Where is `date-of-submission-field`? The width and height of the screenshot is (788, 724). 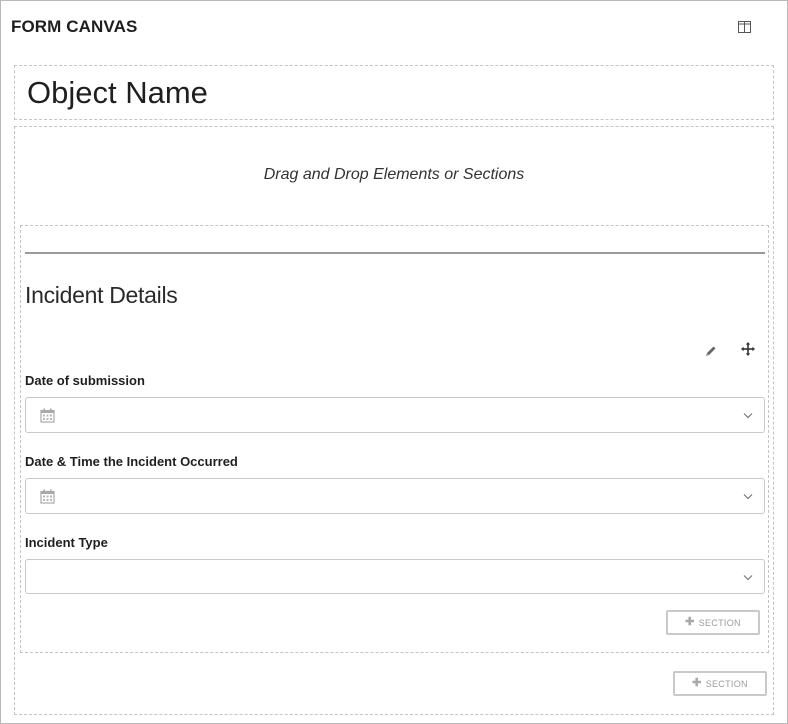 date-of-submission-field is located at coordinates (395, 415).